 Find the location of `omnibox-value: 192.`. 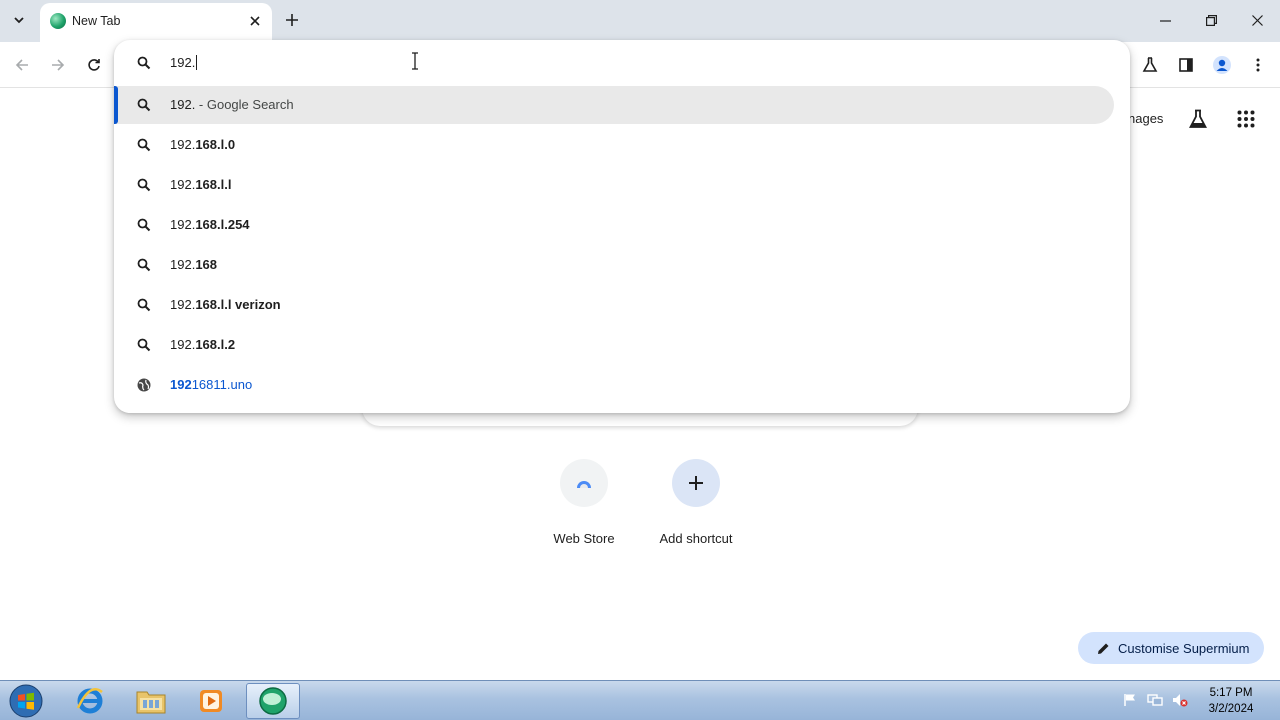

omnibox-value: 192. is located at coordinates (183, 62).